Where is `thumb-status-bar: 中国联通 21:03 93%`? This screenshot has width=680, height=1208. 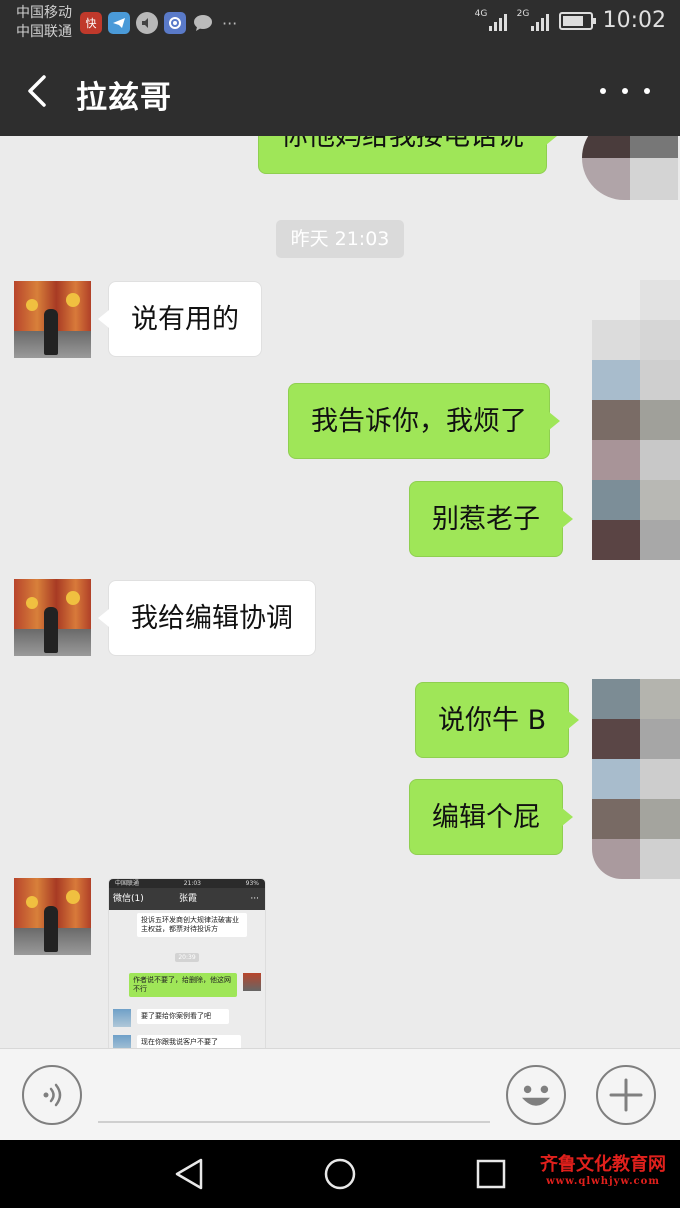
thumb-status-bar: 中国联通 21:03 93% is located at coordinates (187, 883).